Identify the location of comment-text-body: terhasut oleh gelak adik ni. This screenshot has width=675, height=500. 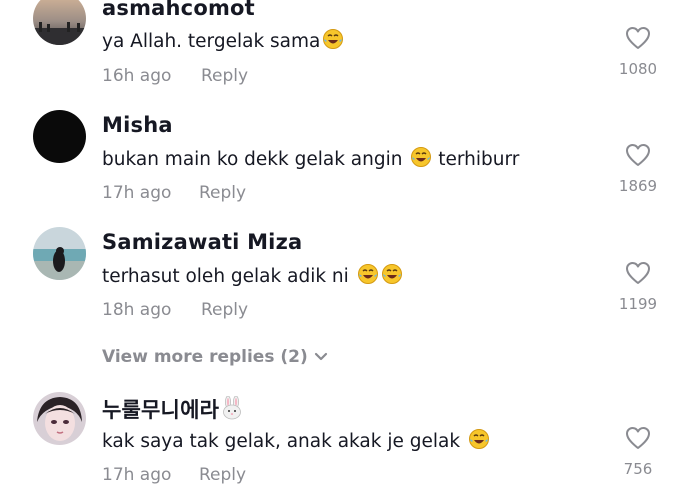
(228, 276).